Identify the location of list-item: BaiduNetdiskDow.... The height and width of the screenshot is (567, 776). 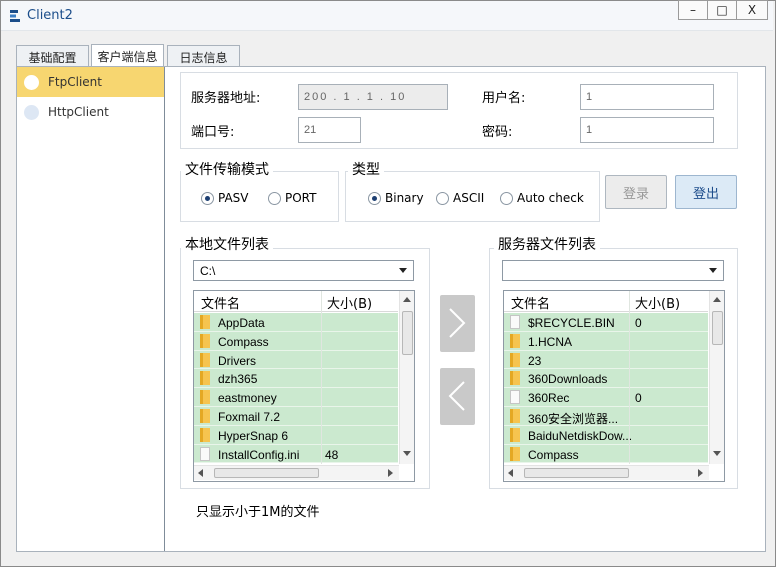
(606, 435).